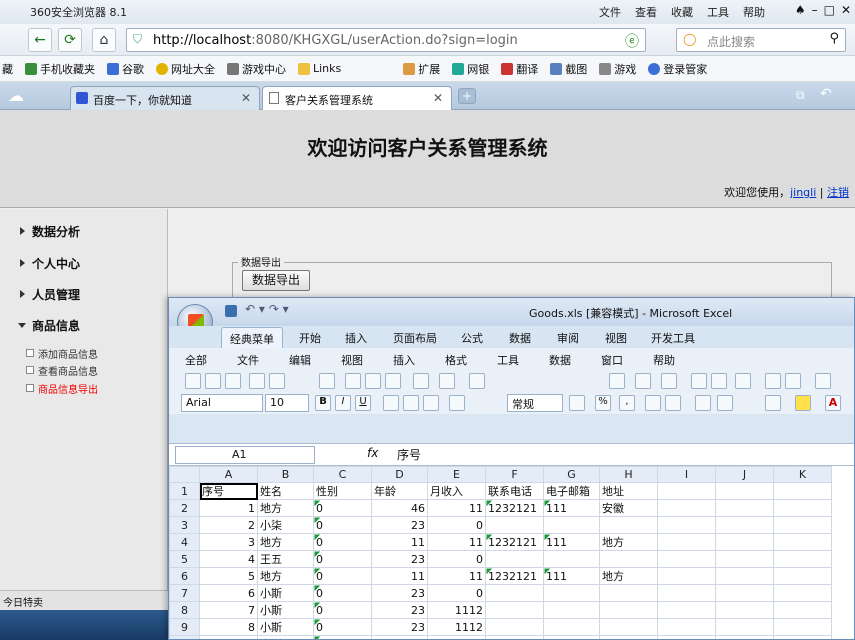 This screenshot has width=855, height=640. I want to click on cut-icon, so click(353, 381).